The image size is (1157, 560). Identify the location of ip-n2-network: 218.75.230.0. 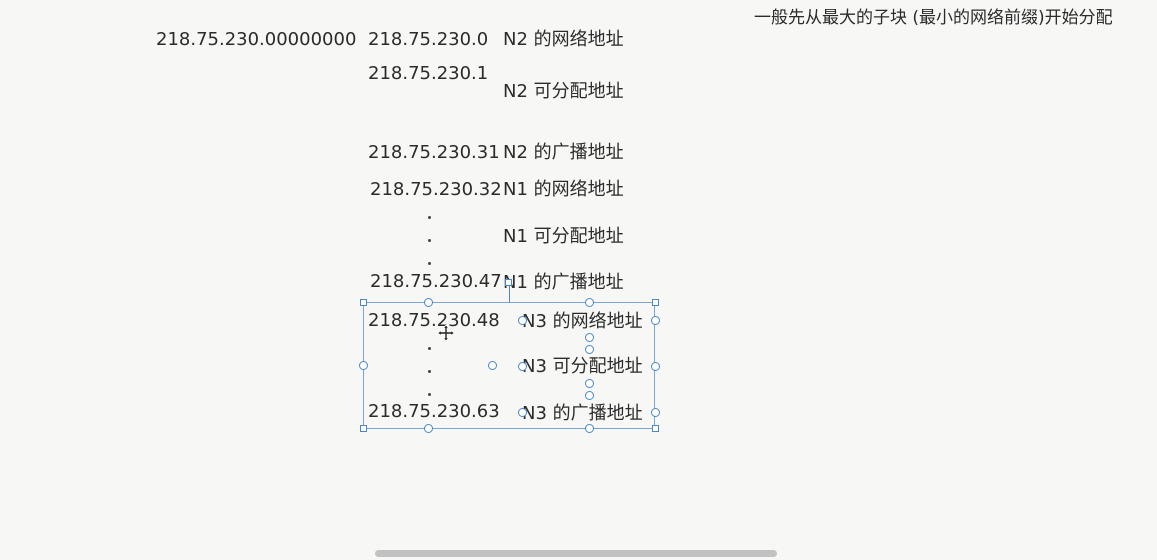
(428, 39).